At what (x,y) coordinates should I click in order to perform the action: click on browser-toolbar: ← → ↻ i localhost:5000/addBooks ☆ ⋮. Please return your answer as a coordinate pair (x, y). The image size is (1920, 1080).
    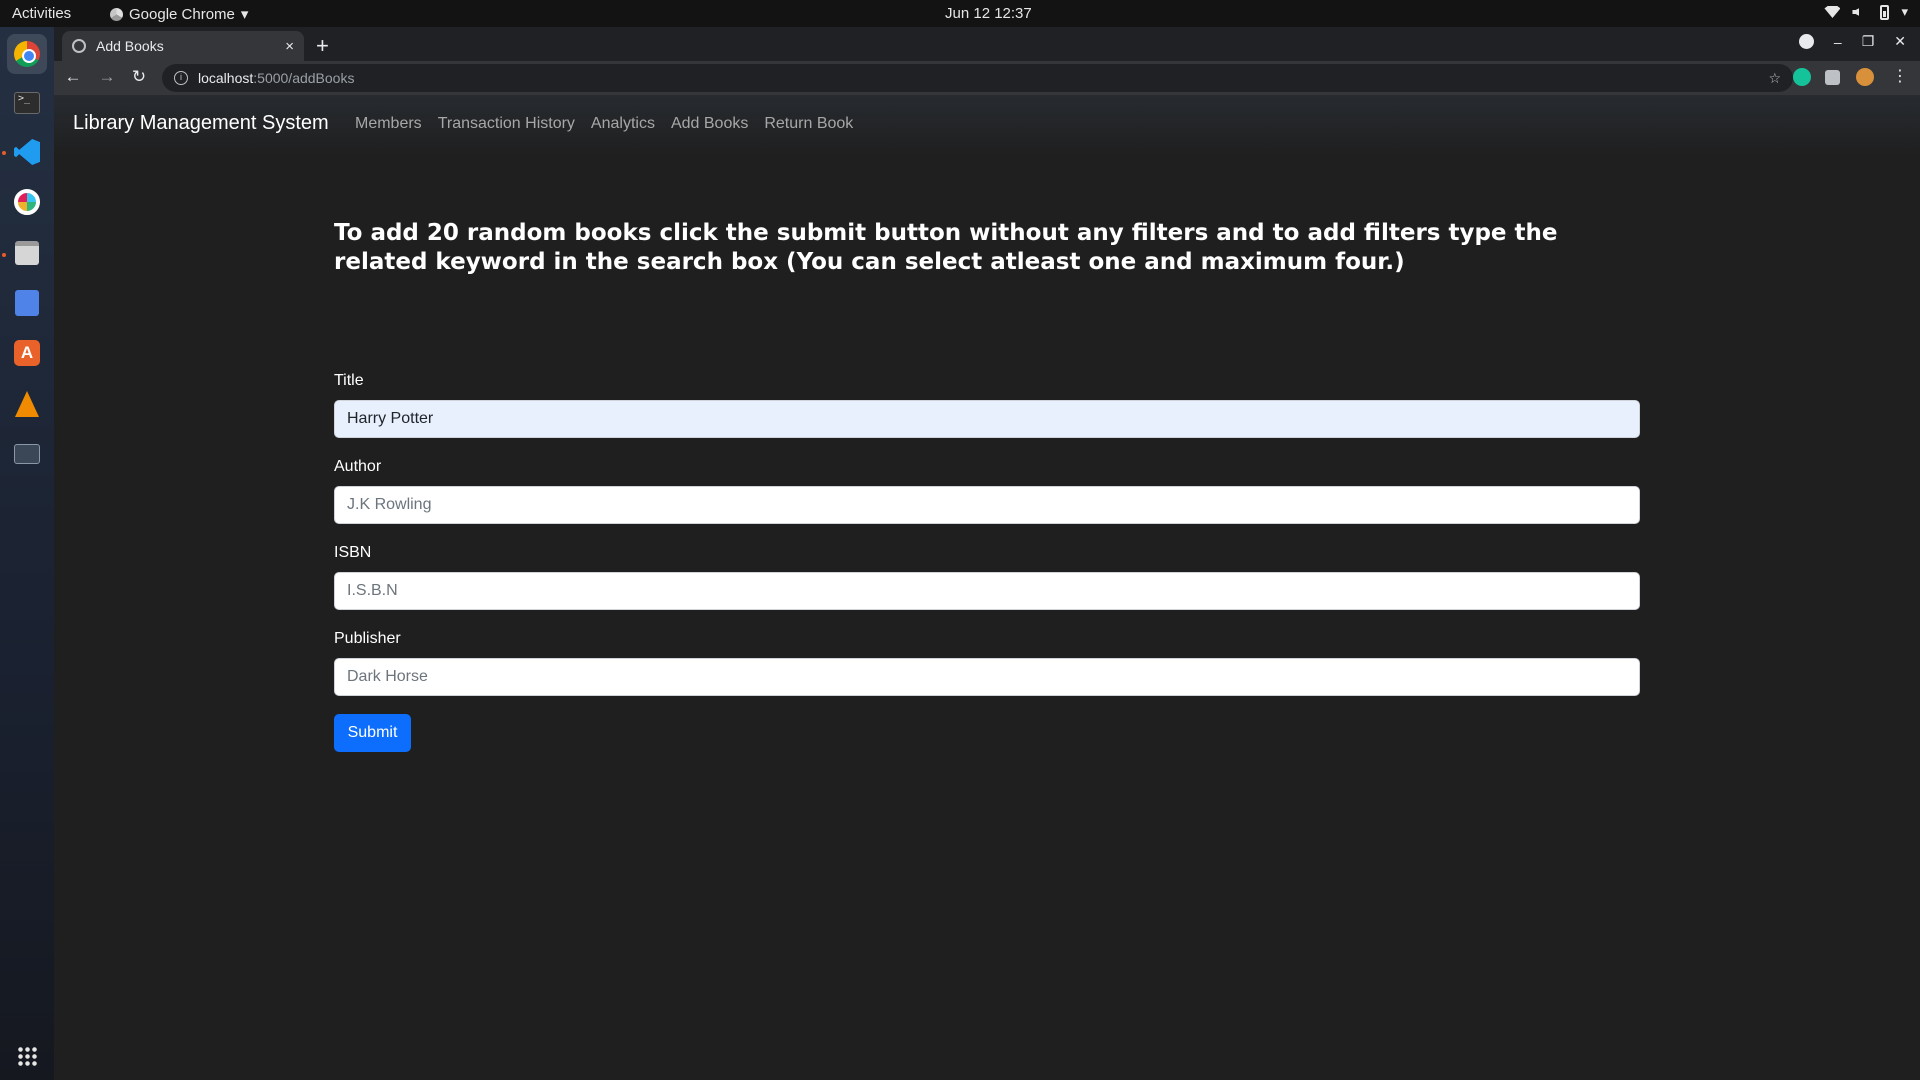
    Looking at the image, I should click on (987, 78).